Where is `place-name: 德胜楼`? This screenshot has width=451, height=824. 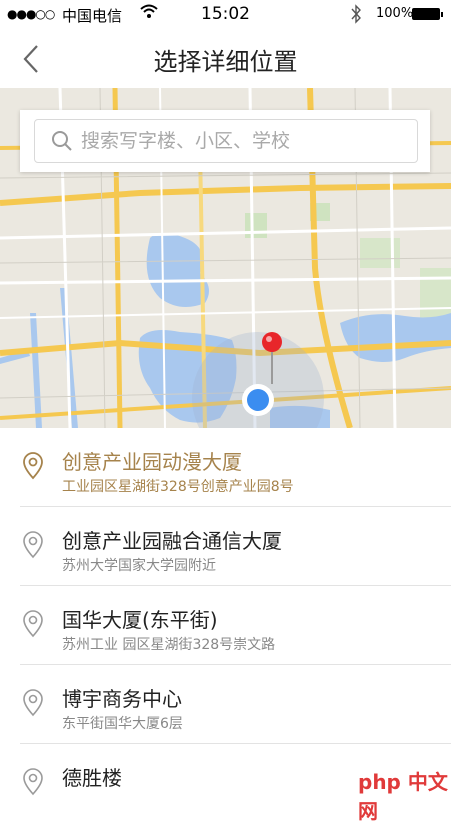 place-name: 德胜楼 is located at coordinates (92, 778).